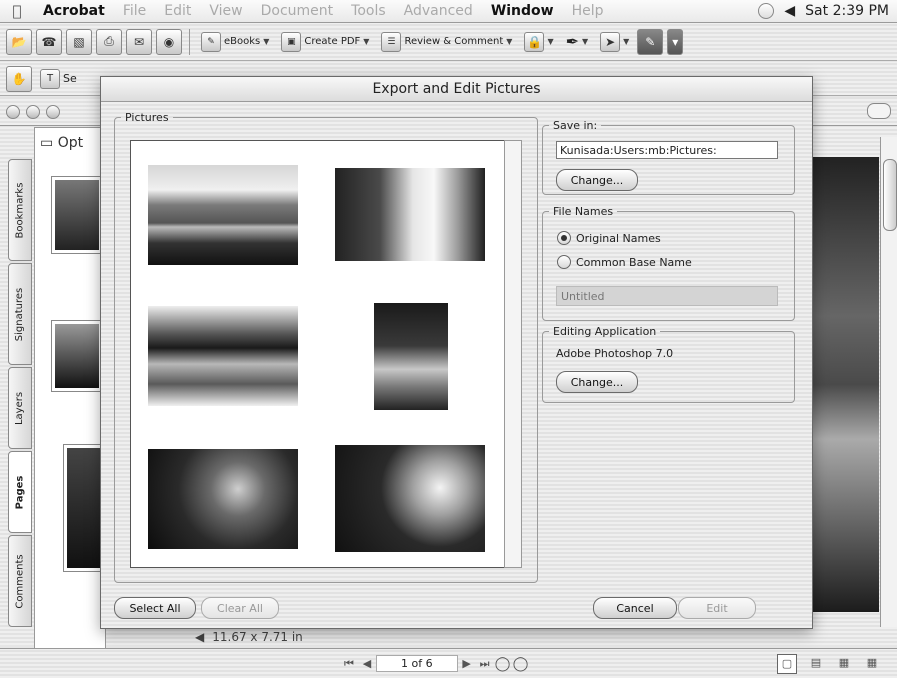 The width and height of the screenshot is (897, 678). I want to click on open-web-icon: ☎, so click(49, 41).